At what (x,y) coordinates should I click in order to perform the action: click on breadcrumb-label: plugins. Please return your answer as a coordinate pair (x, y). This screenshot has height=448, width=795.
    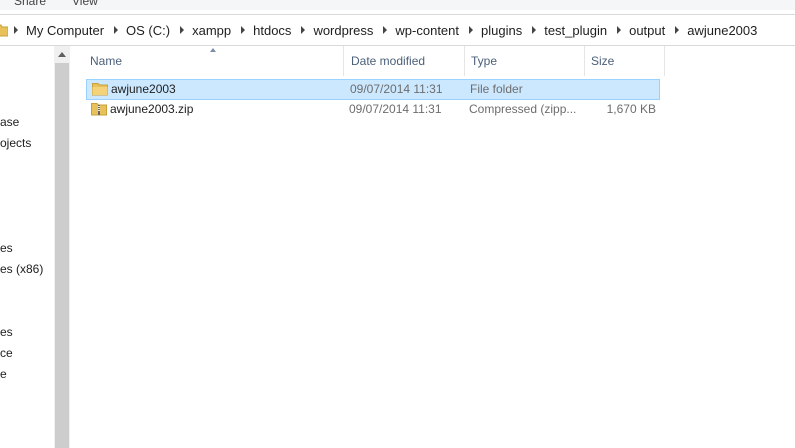
    Looking at the image, I should click on (501, 30).